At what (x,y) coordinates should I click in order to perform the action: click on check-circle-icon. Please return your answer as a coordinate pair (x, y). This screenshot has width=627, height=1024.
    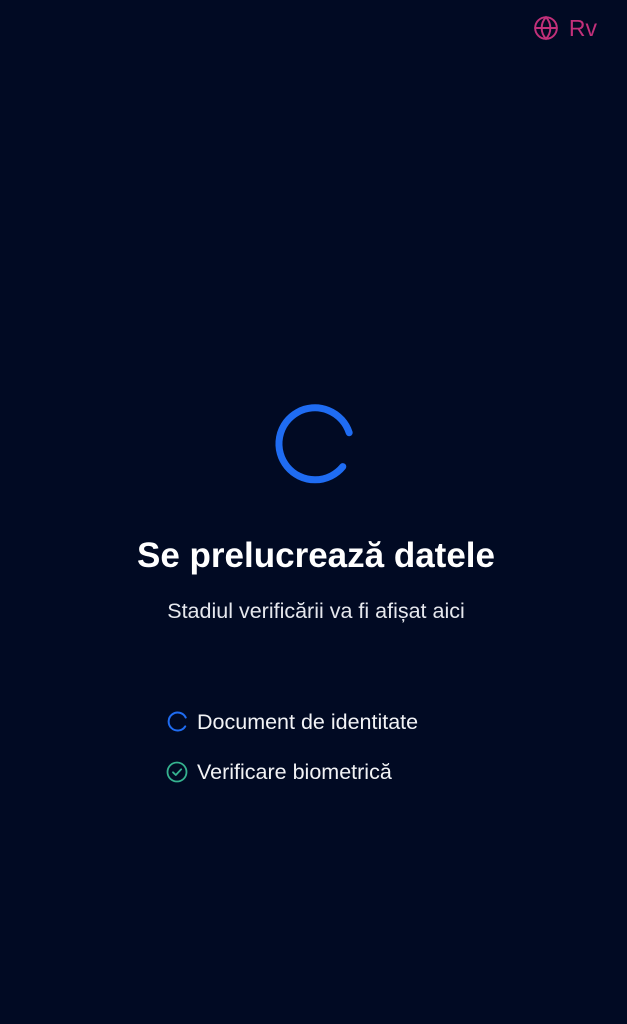
    Looking at the image, I should click on (177, 772).